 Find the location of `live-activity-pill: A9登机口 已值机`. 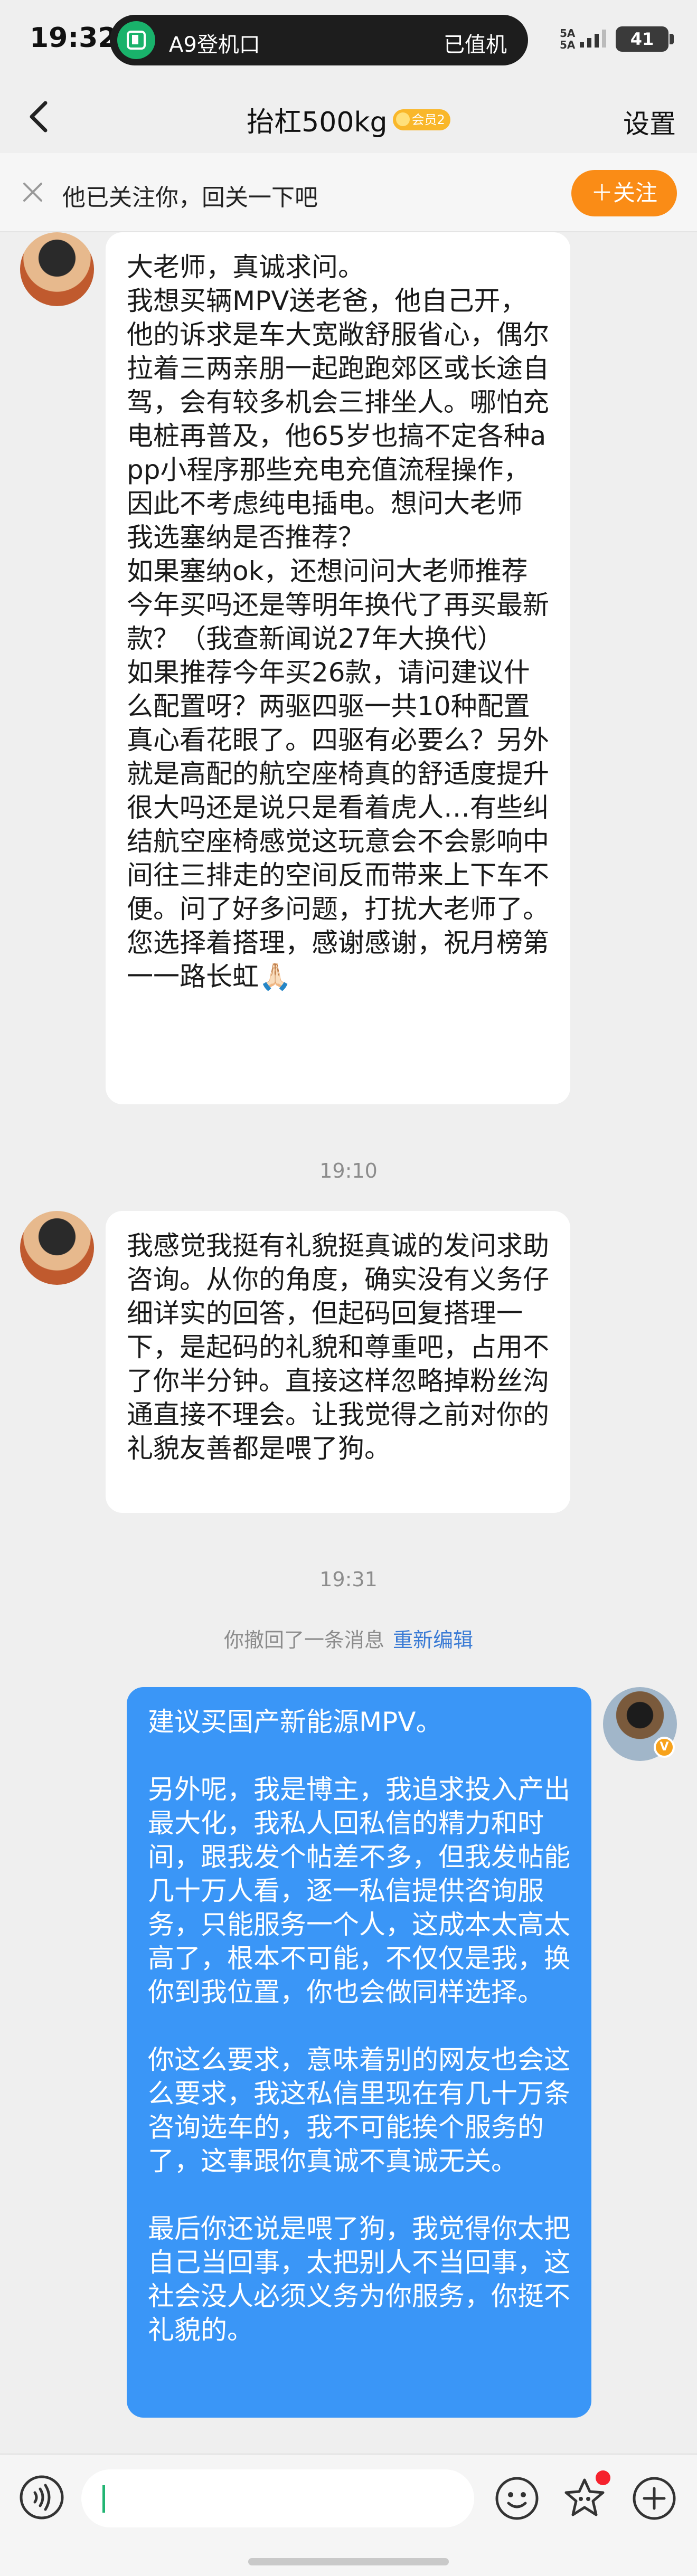

live-activity-pill: A9登机口 已值机 is located at coordinates (319, 40).